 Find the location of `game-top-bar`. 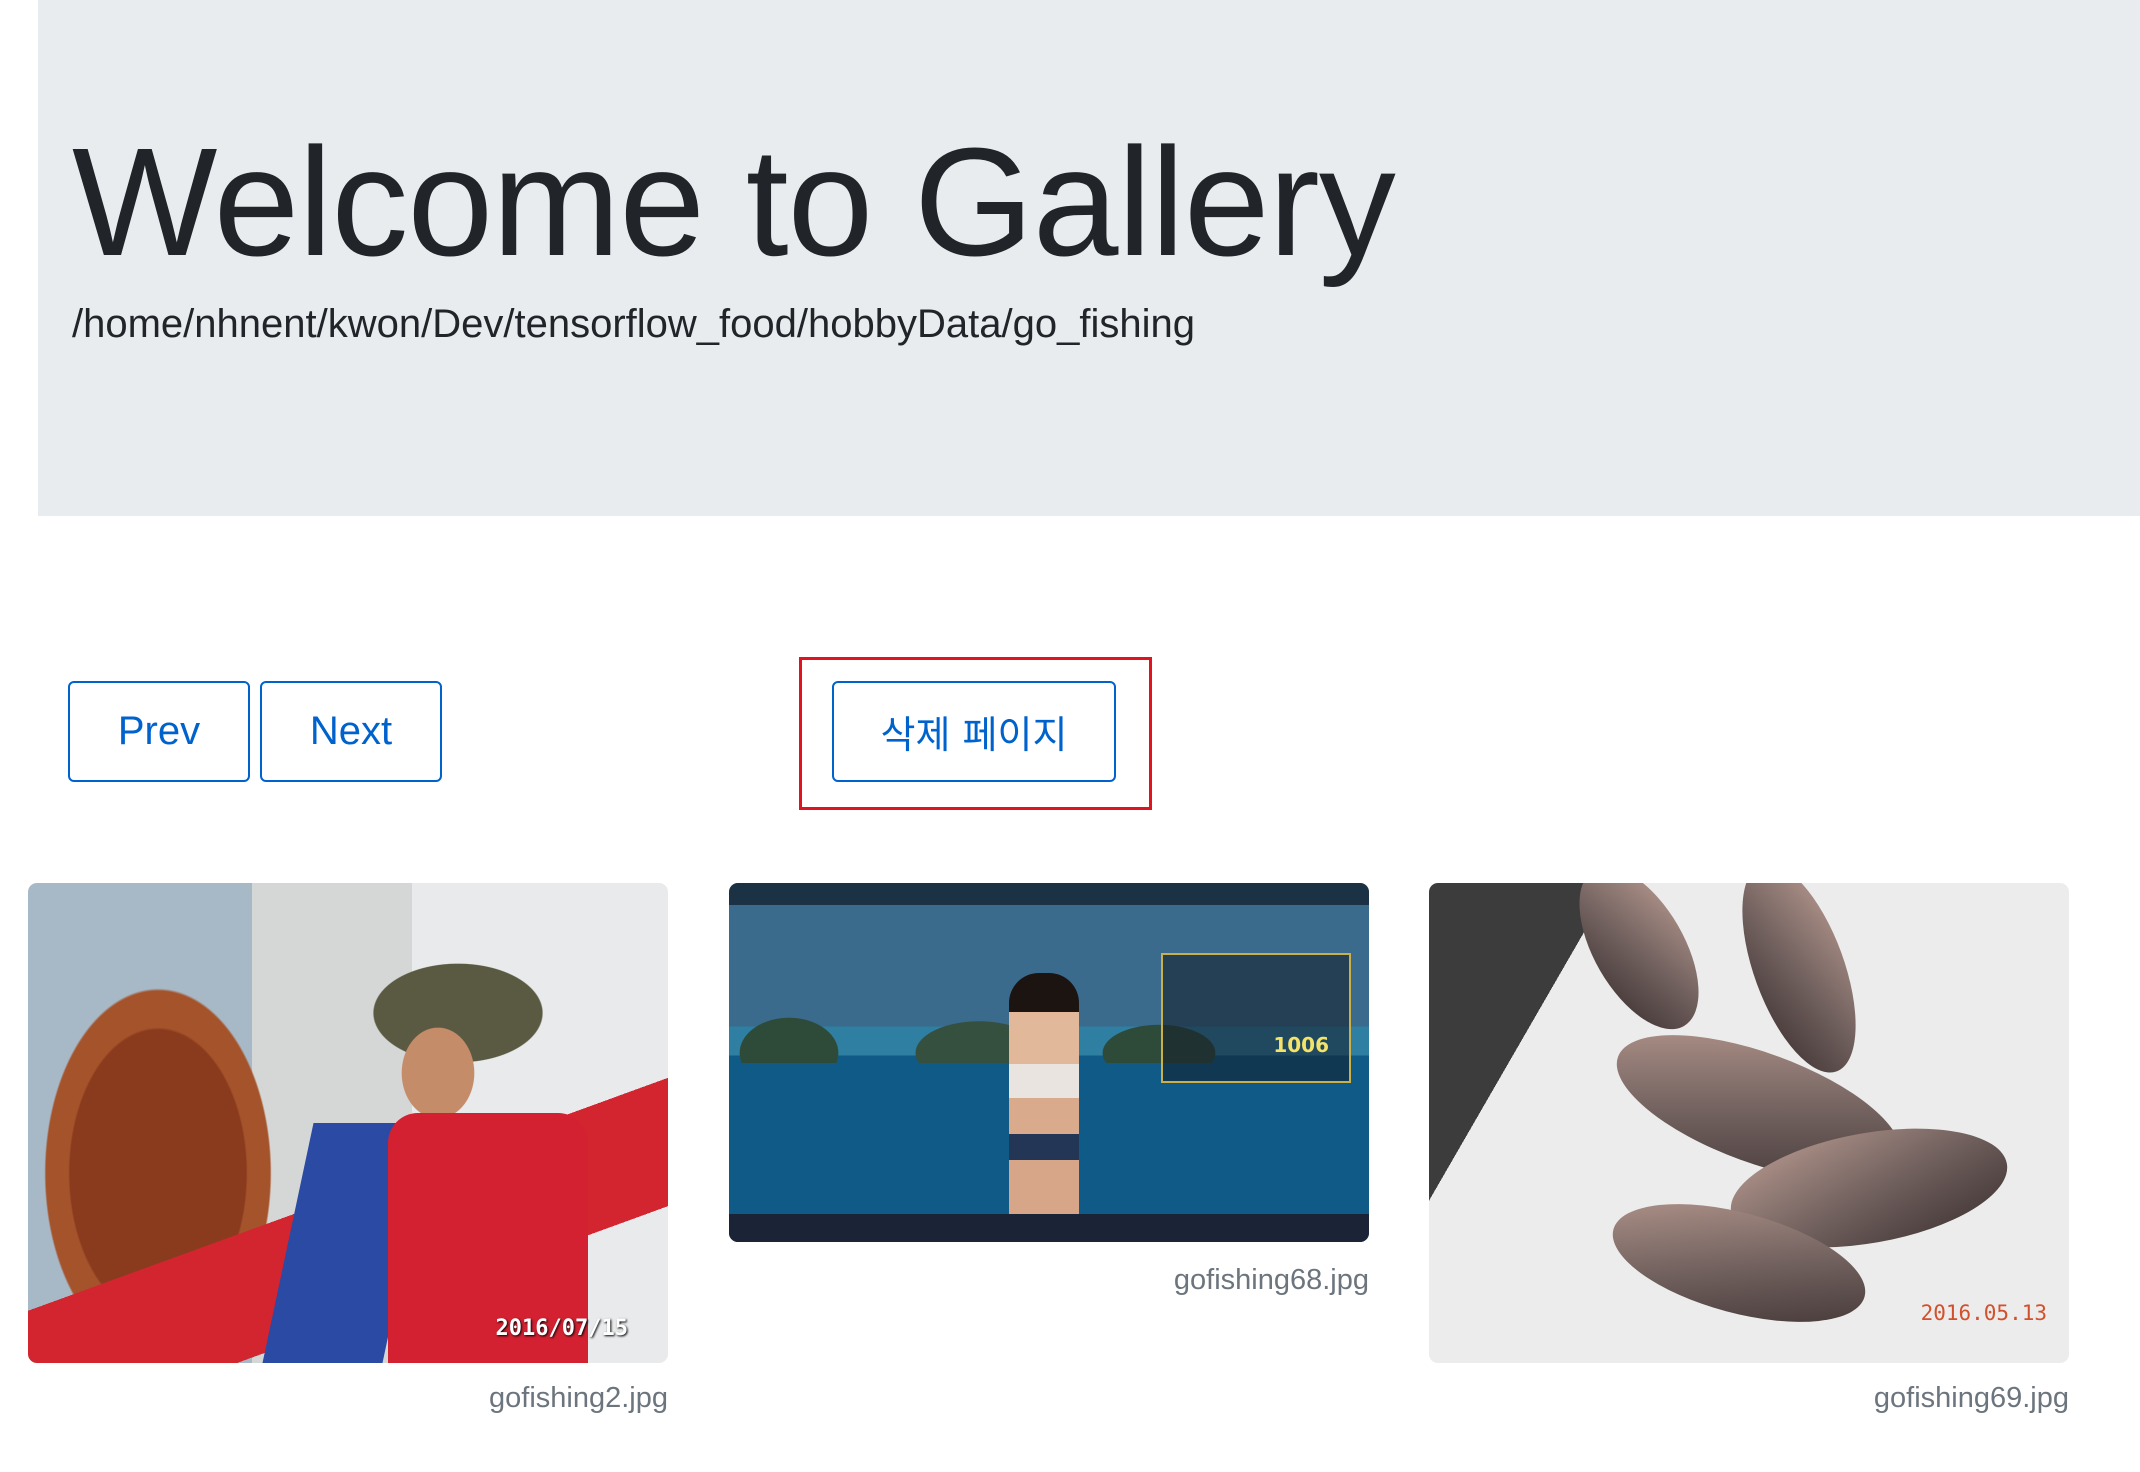

game-top-bar is located at coordinates (1049, 894).